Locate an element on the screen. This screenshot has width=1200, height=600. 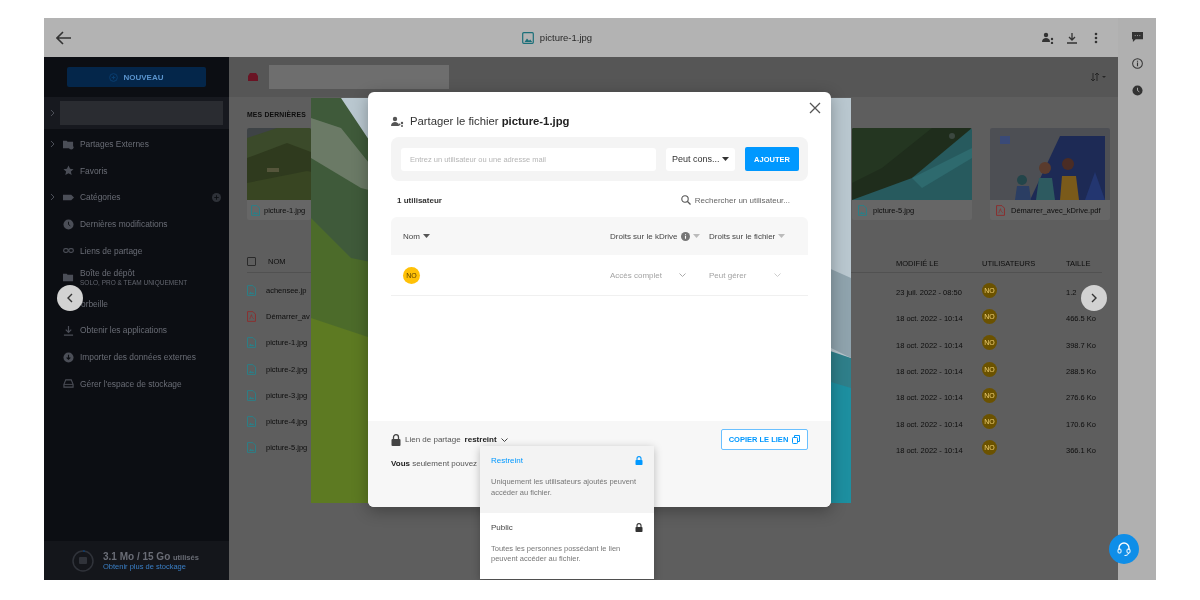
back-arrow-icon is located at coordinates (64, 37).